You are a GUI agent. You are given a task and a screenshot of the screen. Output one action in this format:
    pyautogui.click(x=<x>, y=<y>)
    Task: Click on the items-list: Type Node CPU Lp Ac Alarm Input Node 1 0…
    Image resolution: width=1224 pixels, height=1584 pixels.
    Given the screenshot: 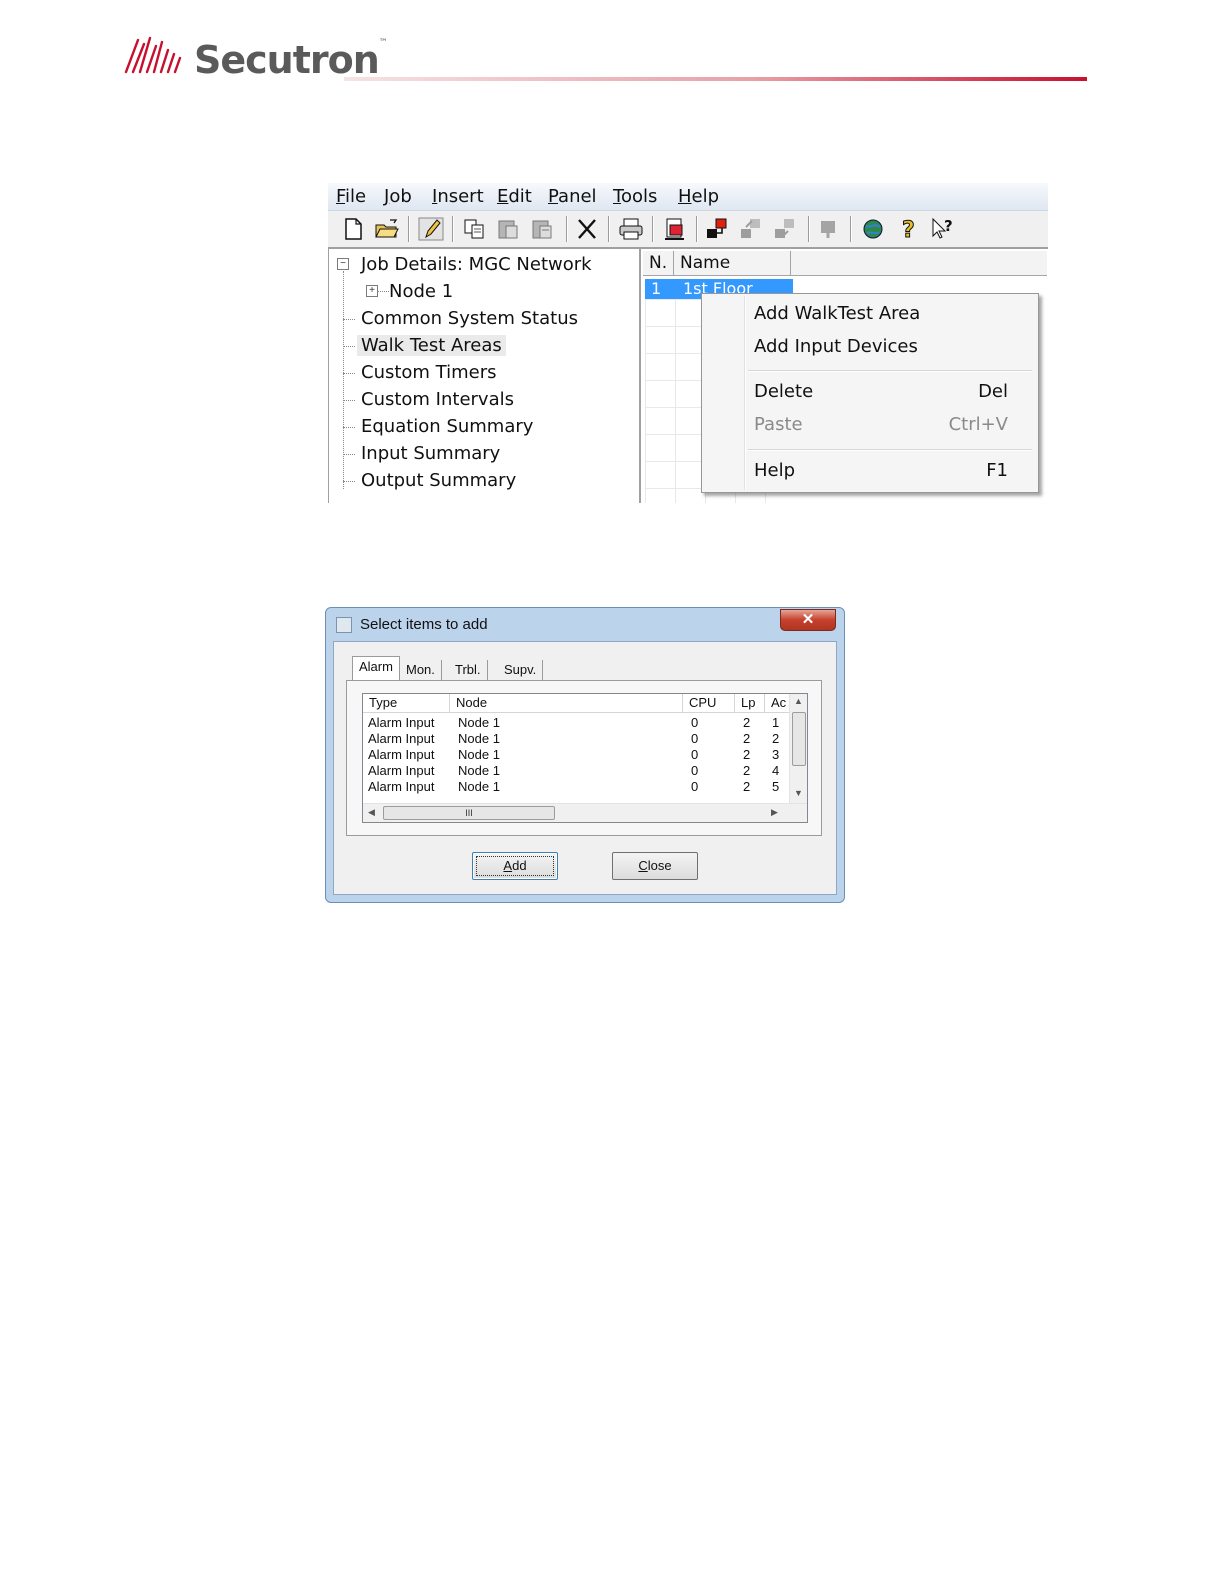 What is the action you would take?
    pyautogui.click(x=585, y=758)
    